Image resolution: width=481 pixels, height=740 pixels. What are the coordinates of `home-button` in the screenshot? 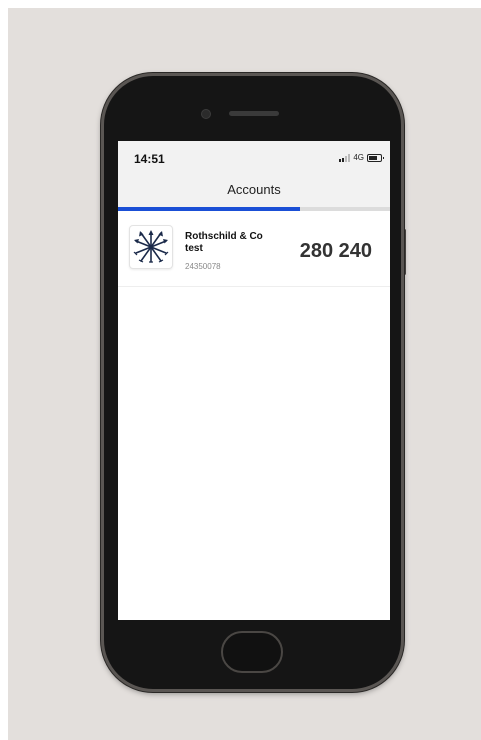 It's located at (252, 652).